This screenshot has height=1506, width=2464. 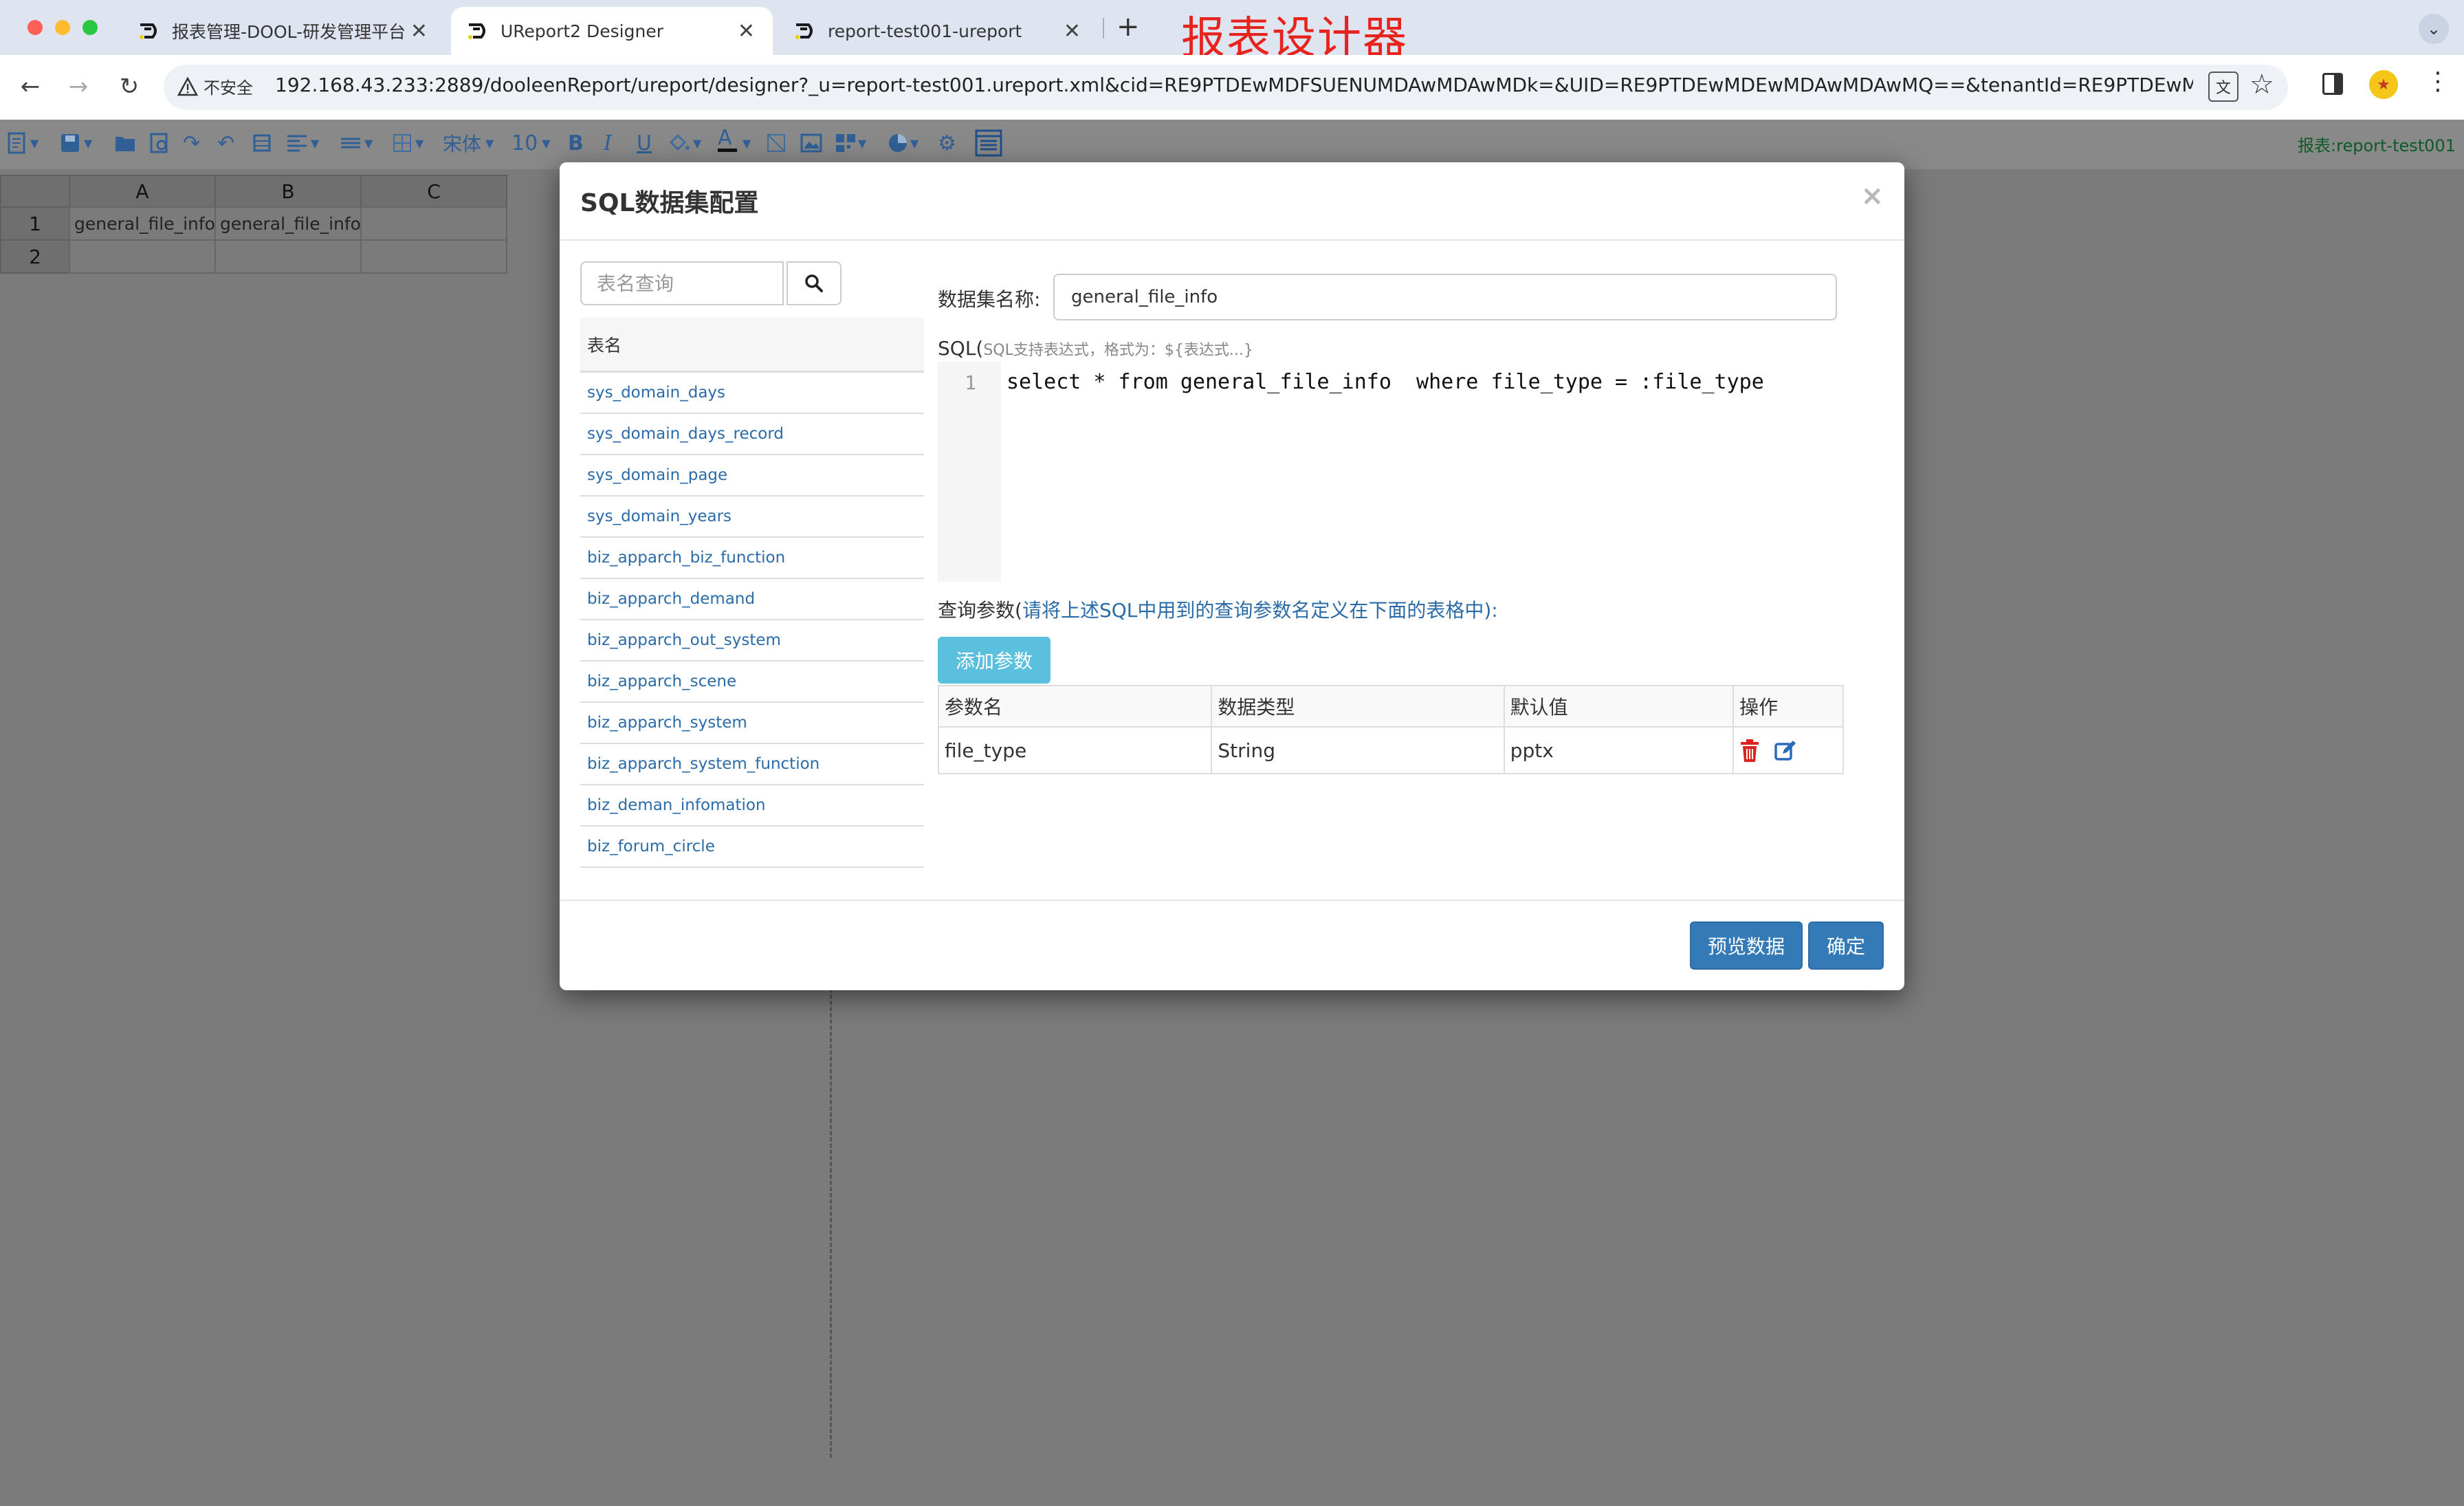 I want to click on font-size-select: 10 ▼, so click(x=531, y=143).